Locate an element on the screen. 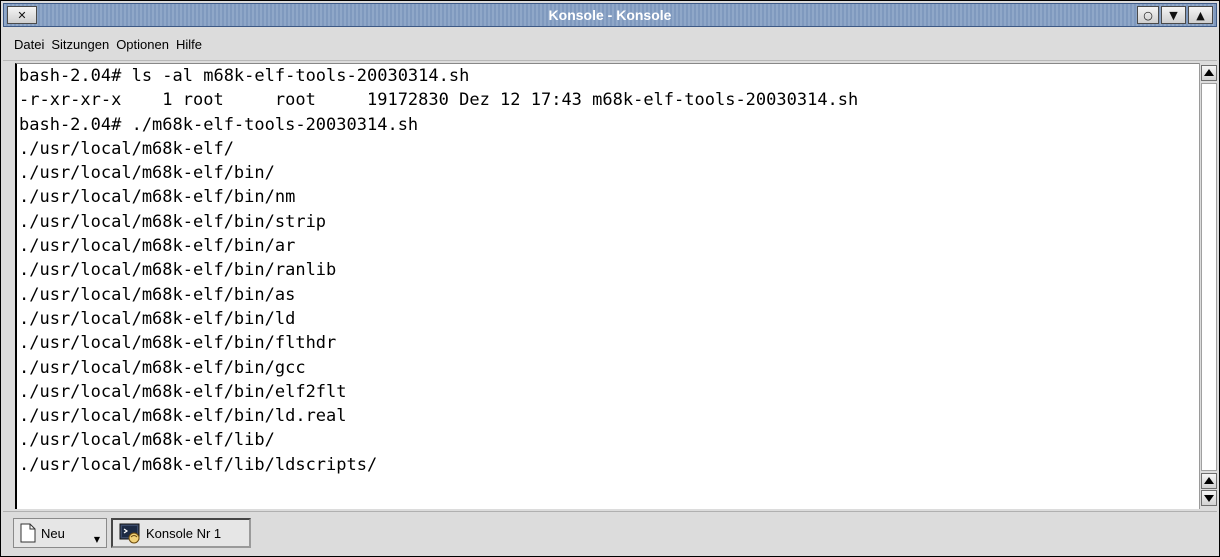 The width and height of the screenshot is (1220, 557). window-title: Konsole - Konsole is located at coordinates (610, 15).